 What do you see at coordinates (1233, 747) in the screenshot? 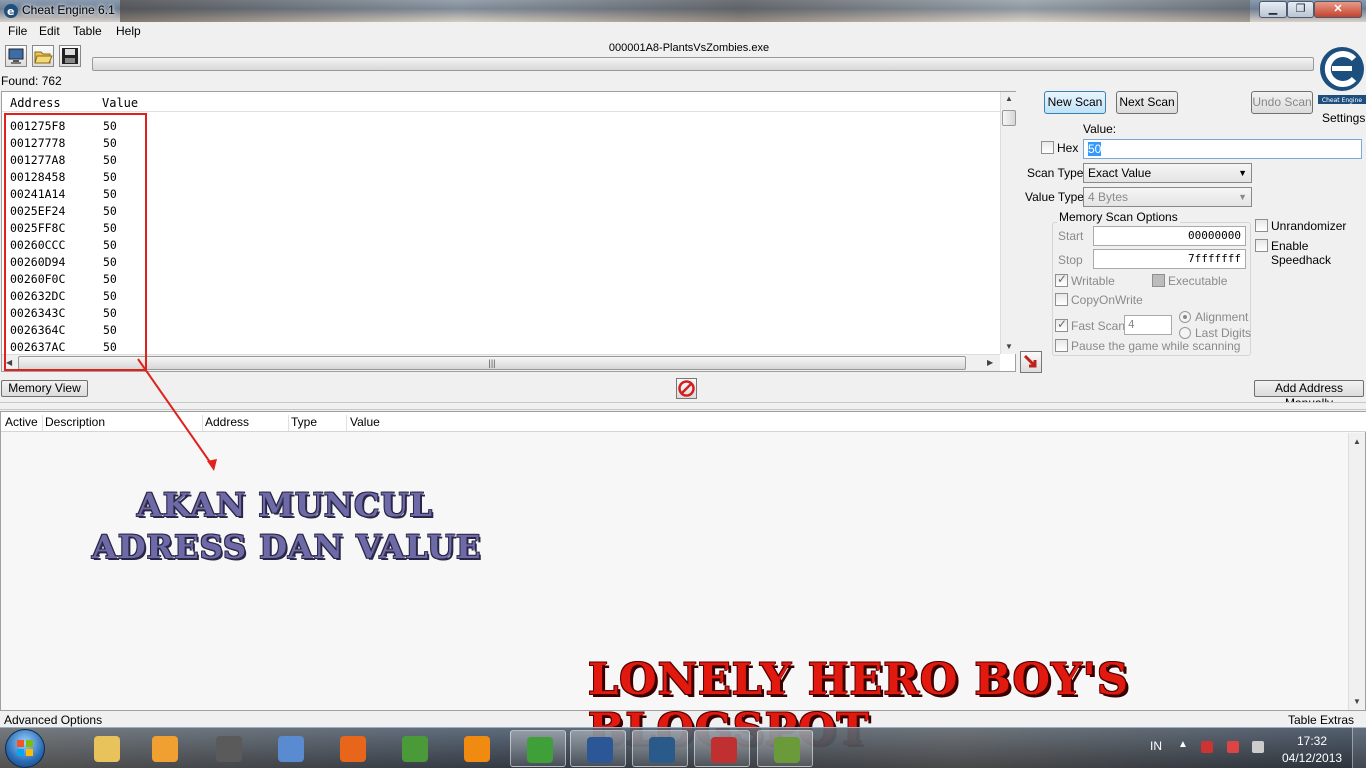
I see `network-signal-icon` at bounding box center [1233, 747].